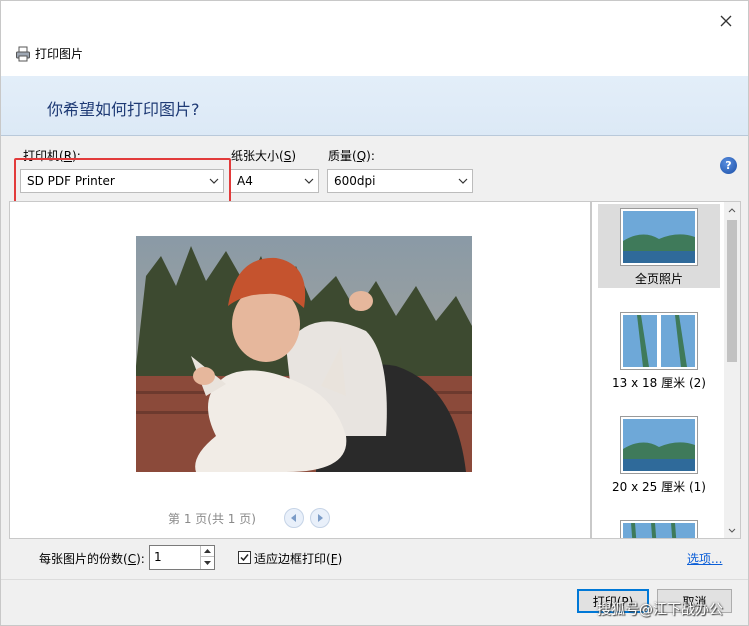  What do you see at coordinates (182, 557) in the screenshot?
I see `copies-stepper: 1` at bounding box center [182, 557].